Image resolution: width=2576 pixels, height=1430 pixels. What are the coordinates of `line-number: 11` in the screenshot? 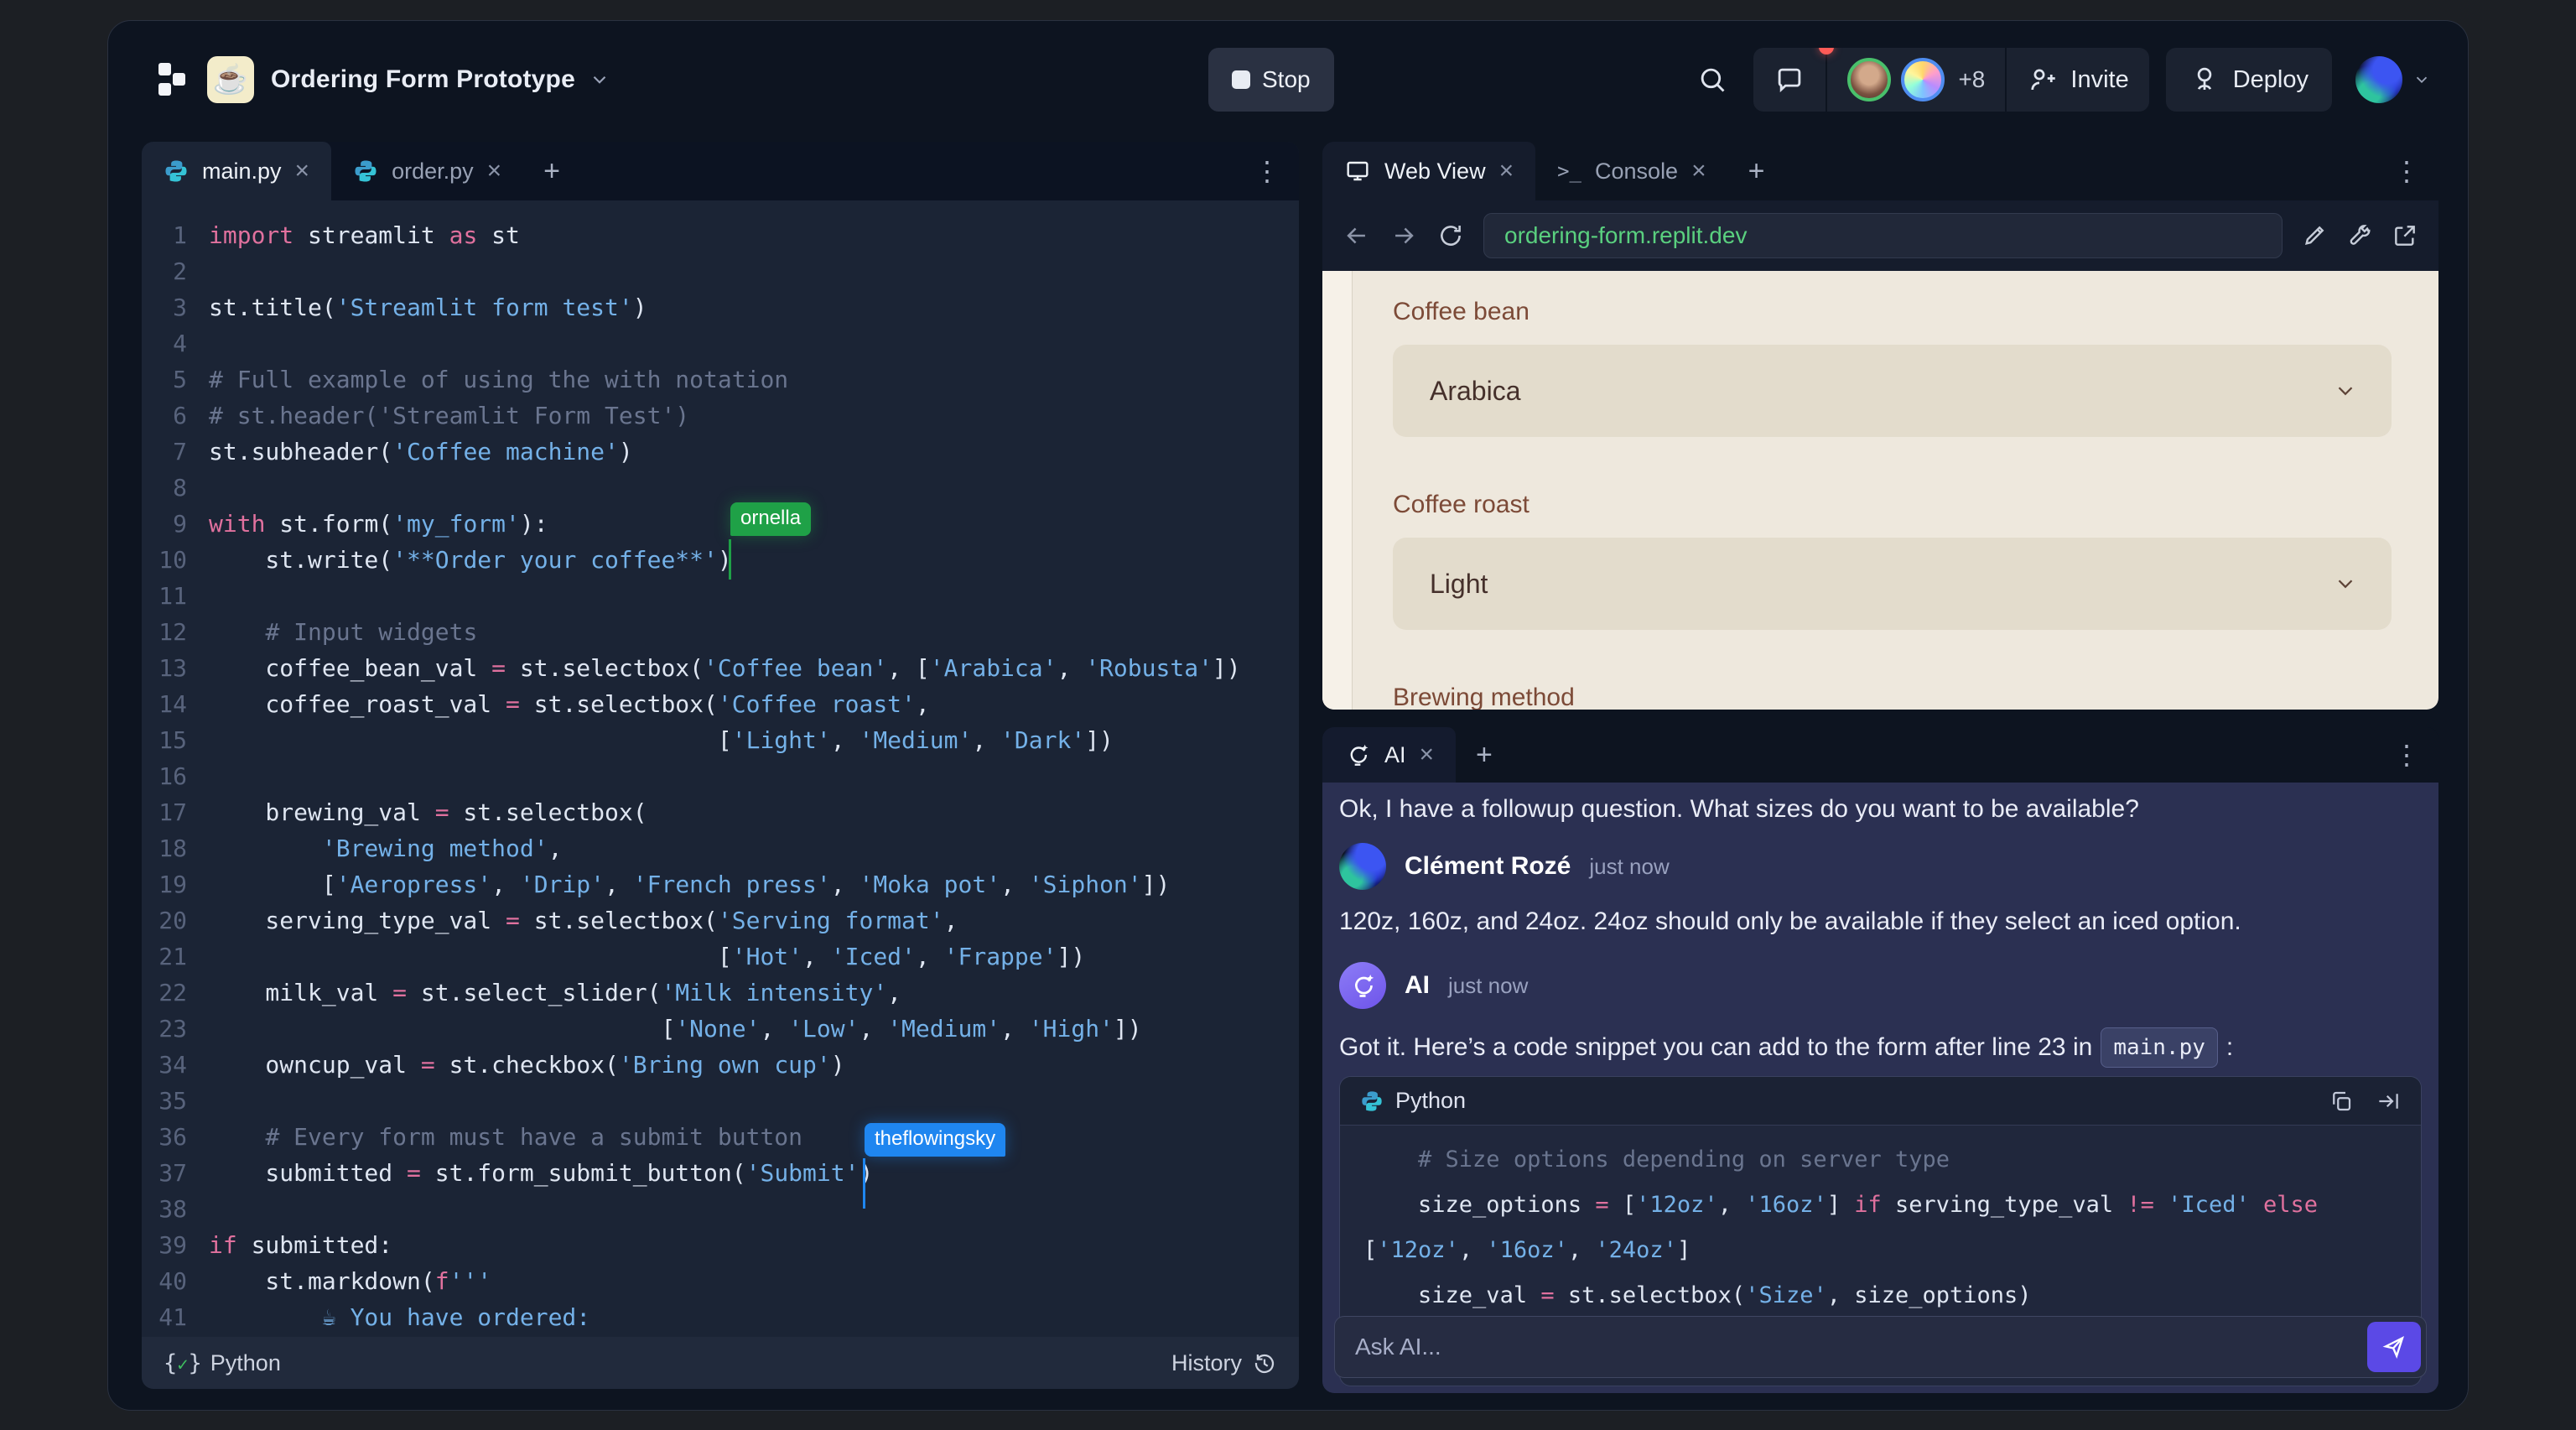 It's located at (172, 596).